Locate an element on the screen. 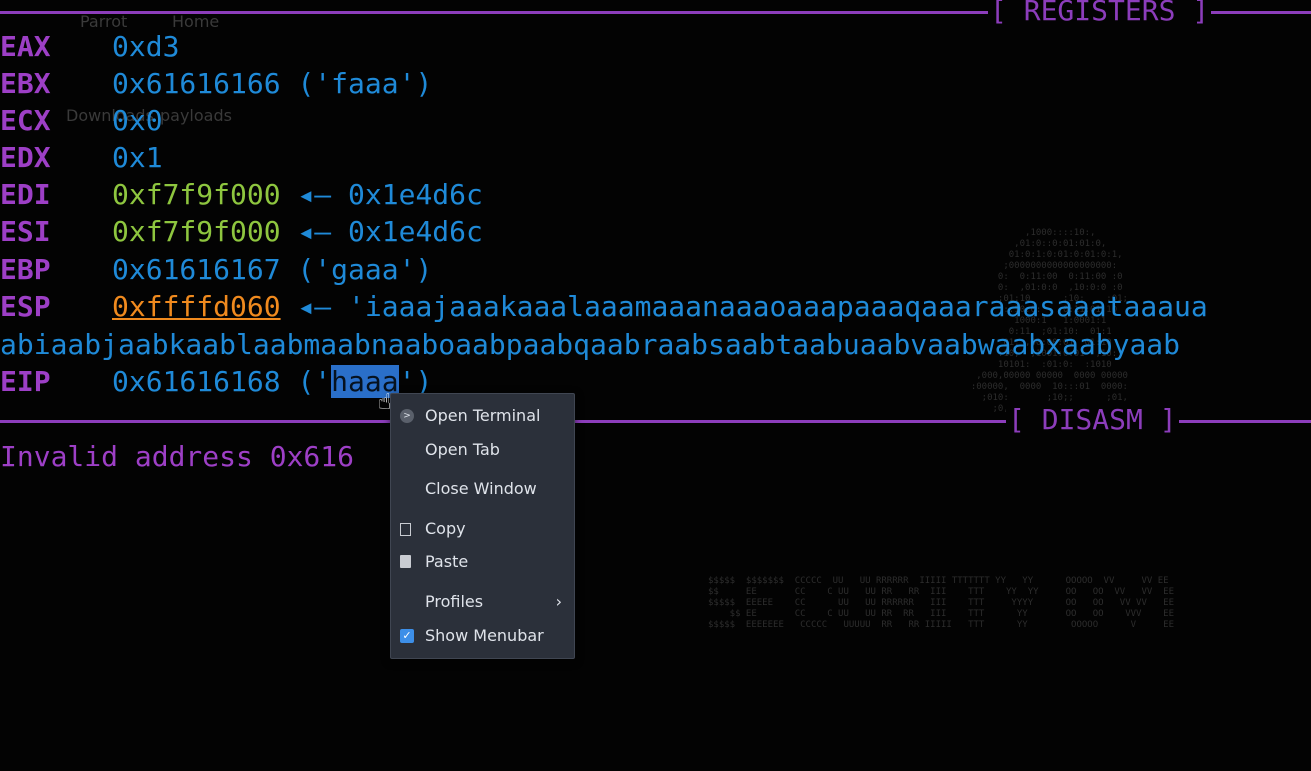 Image resolution: width=1311 pixels, height=771 pixels. menu-item-paste: Paste is located at coordinates (482, 562).